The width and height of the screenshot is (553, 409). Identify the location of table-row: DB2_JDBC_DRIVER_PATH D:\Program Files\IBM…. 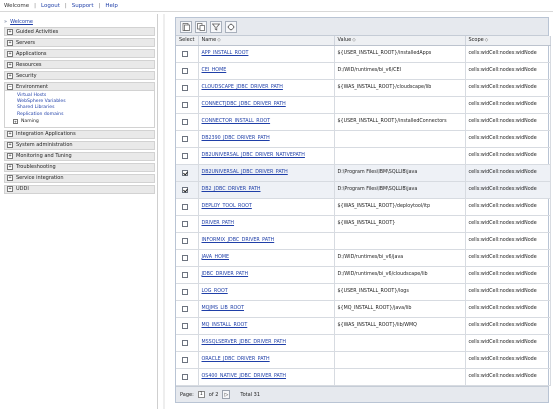
(363, 190).